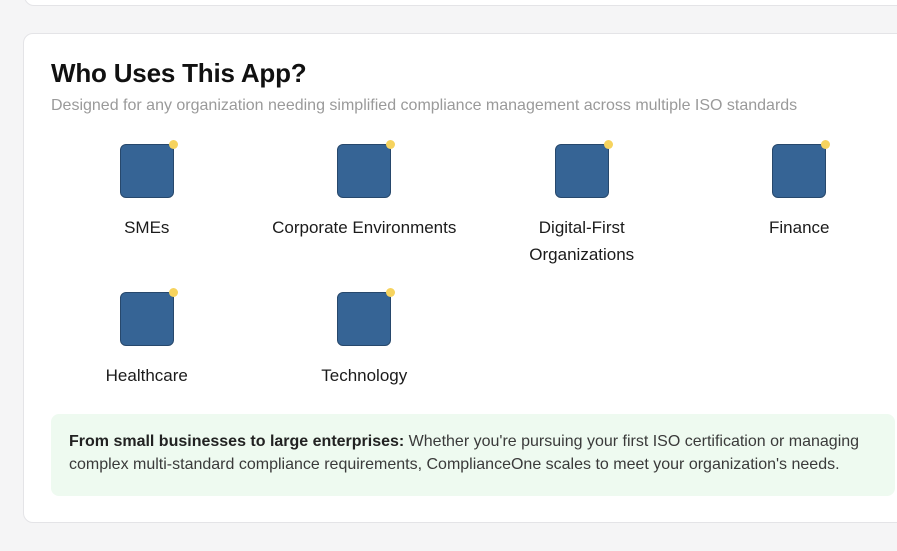 This screenshot has height=551, width=897. Describe the element at coordinates (794, 216) in the screenshot. I see `audience-item-finance: Finance` at that location.